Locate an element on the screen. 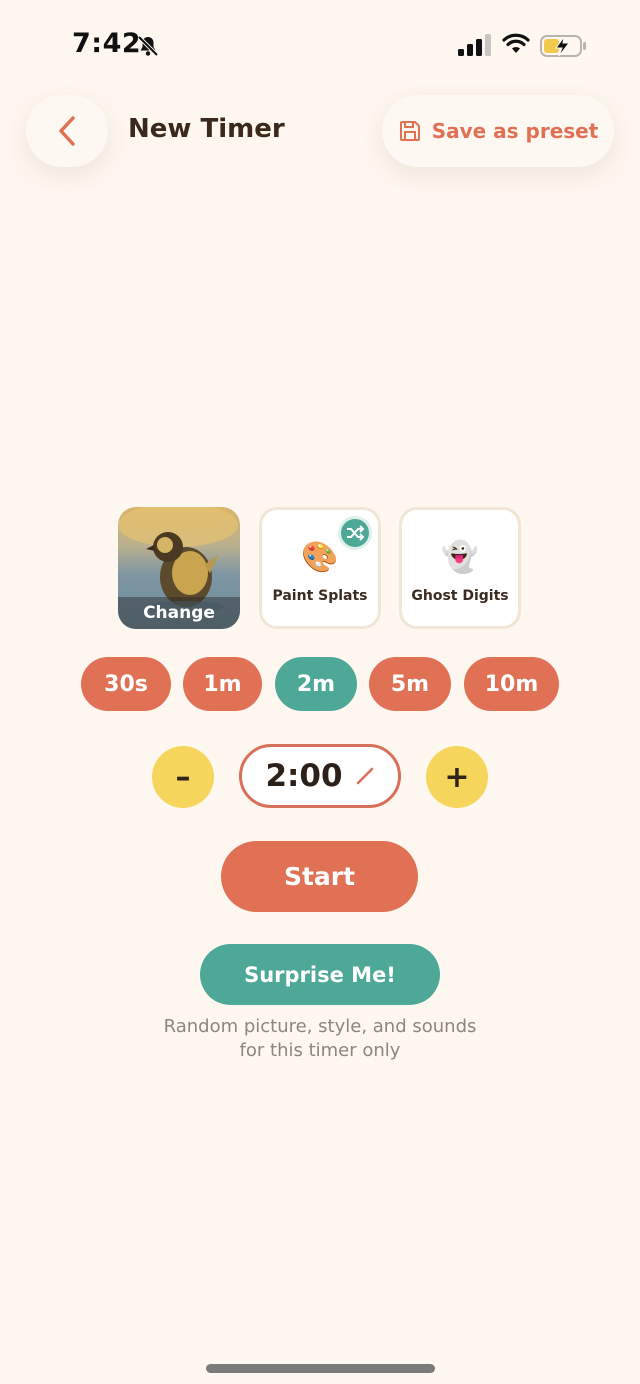 This screenshot has height=1384, width=640. start-button: Start is located at coordinates (319, 876).